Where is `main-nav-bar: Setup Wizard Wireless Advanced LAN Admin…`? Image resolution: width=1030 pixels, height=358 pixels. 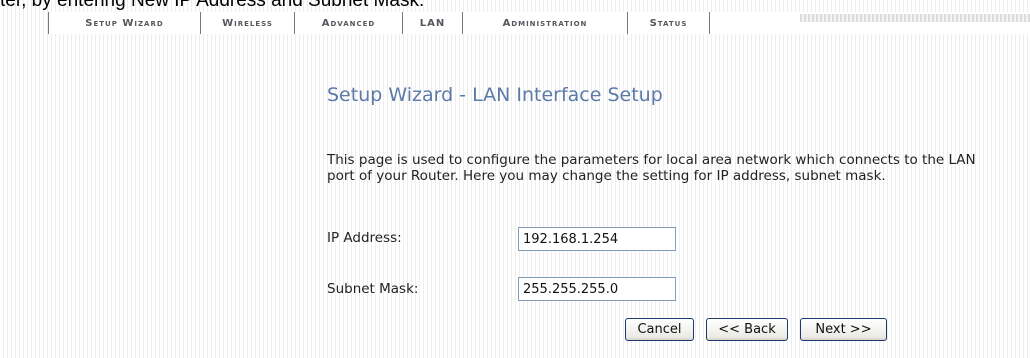
main-nav-bar: Setup Wizard Wireless Advanced LAN Admin… is located at coordinates (515, 23).